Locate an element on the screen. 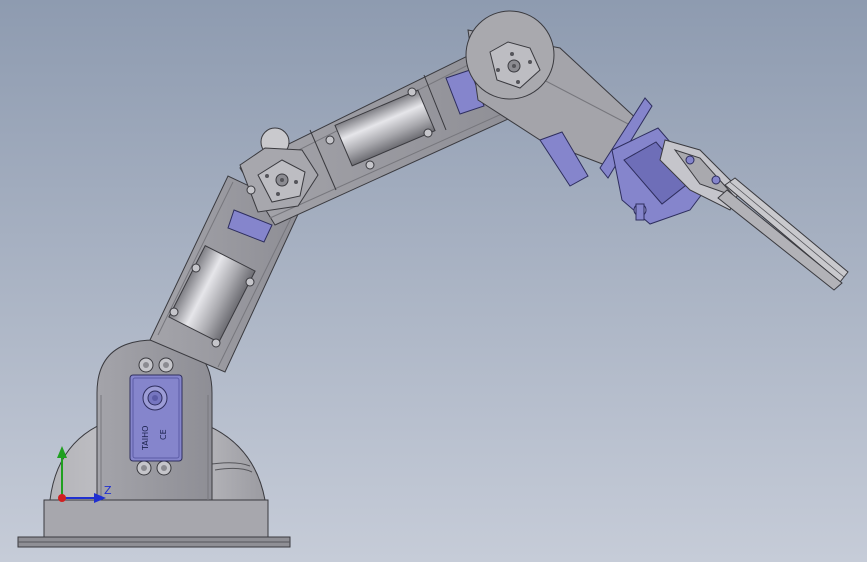  x-axis-origin is located at coordinates (62, 498).